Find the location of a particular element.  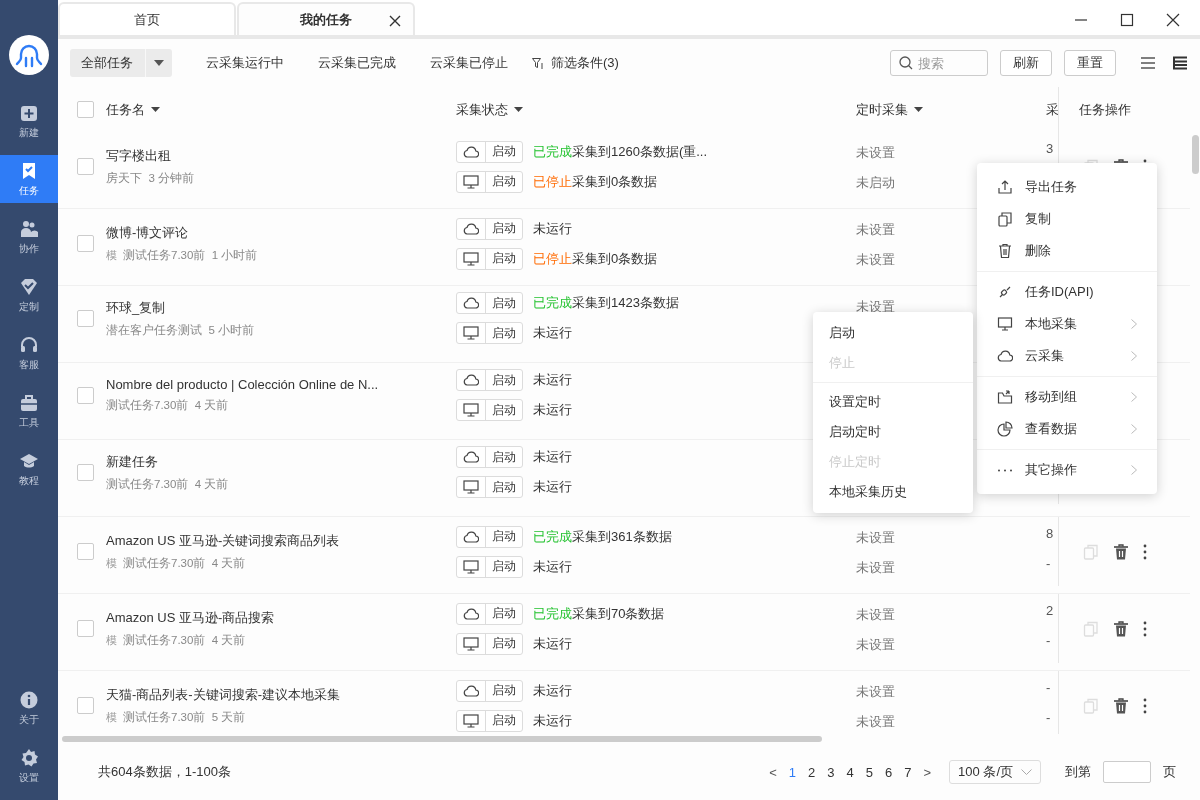

filter-link: 云采集已停止 is located at coordinates (469, 63).